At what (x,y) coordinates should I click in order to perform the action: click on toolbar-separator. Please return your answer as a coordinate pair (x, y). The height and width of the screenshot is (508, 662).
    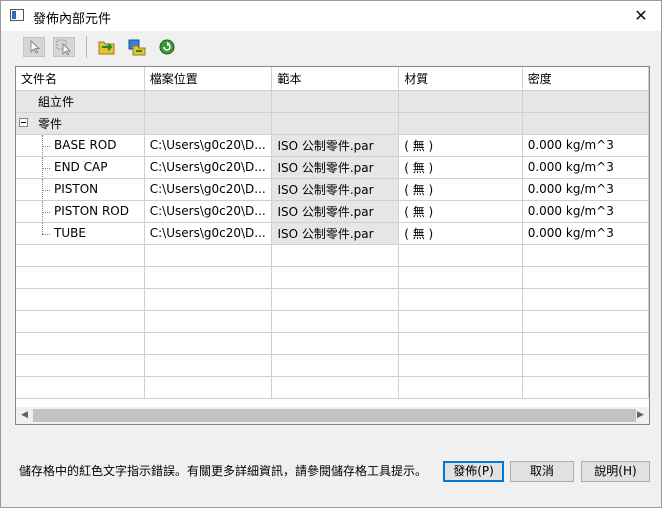
    Looking at the image, I should click on (86, 47).